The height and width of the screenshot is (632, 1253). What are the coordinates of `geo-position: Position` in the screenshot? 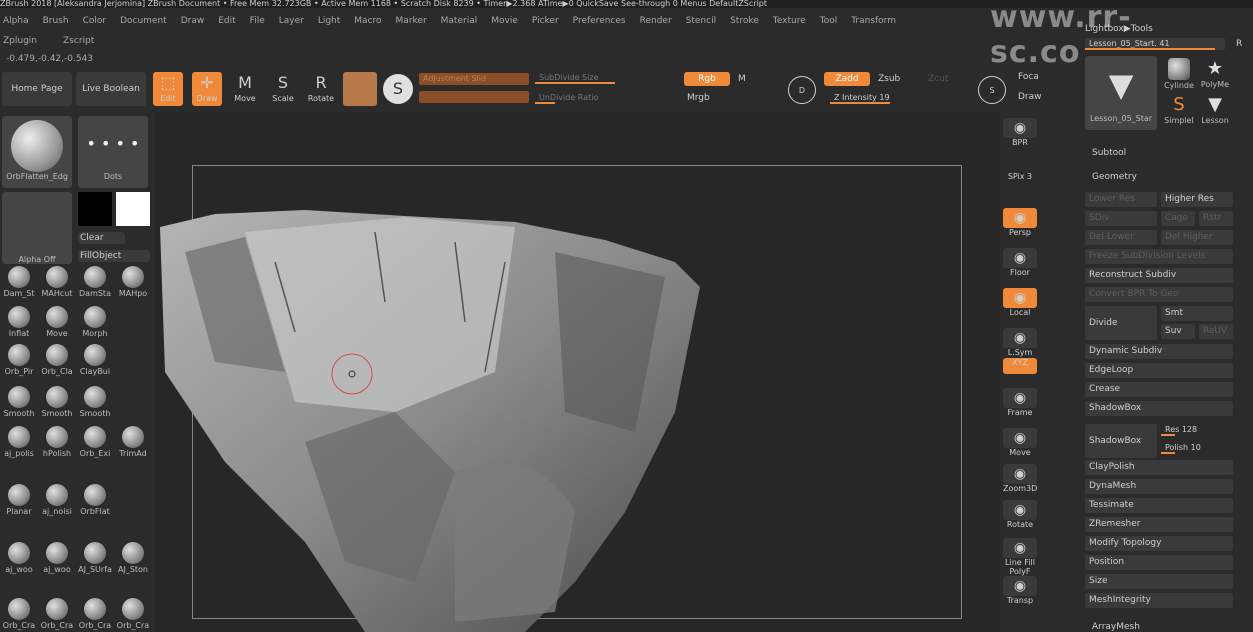 It's located at (1159, 562).